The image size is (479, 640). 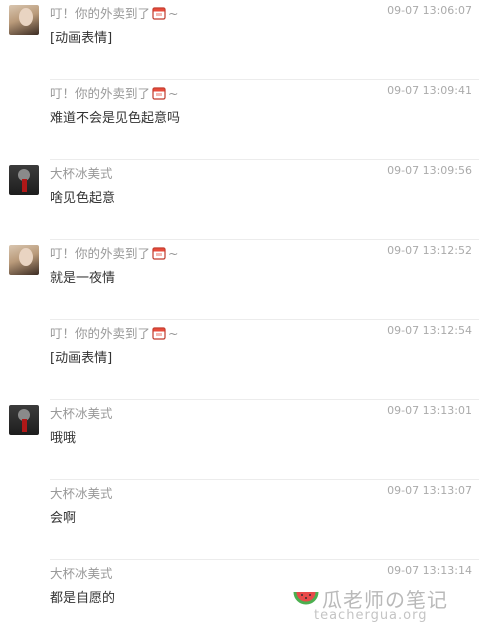 What do you see at coordinates (63, 438) in the screenshot?
I see `message-text: 哦哦` at bounding box center [63, 438].